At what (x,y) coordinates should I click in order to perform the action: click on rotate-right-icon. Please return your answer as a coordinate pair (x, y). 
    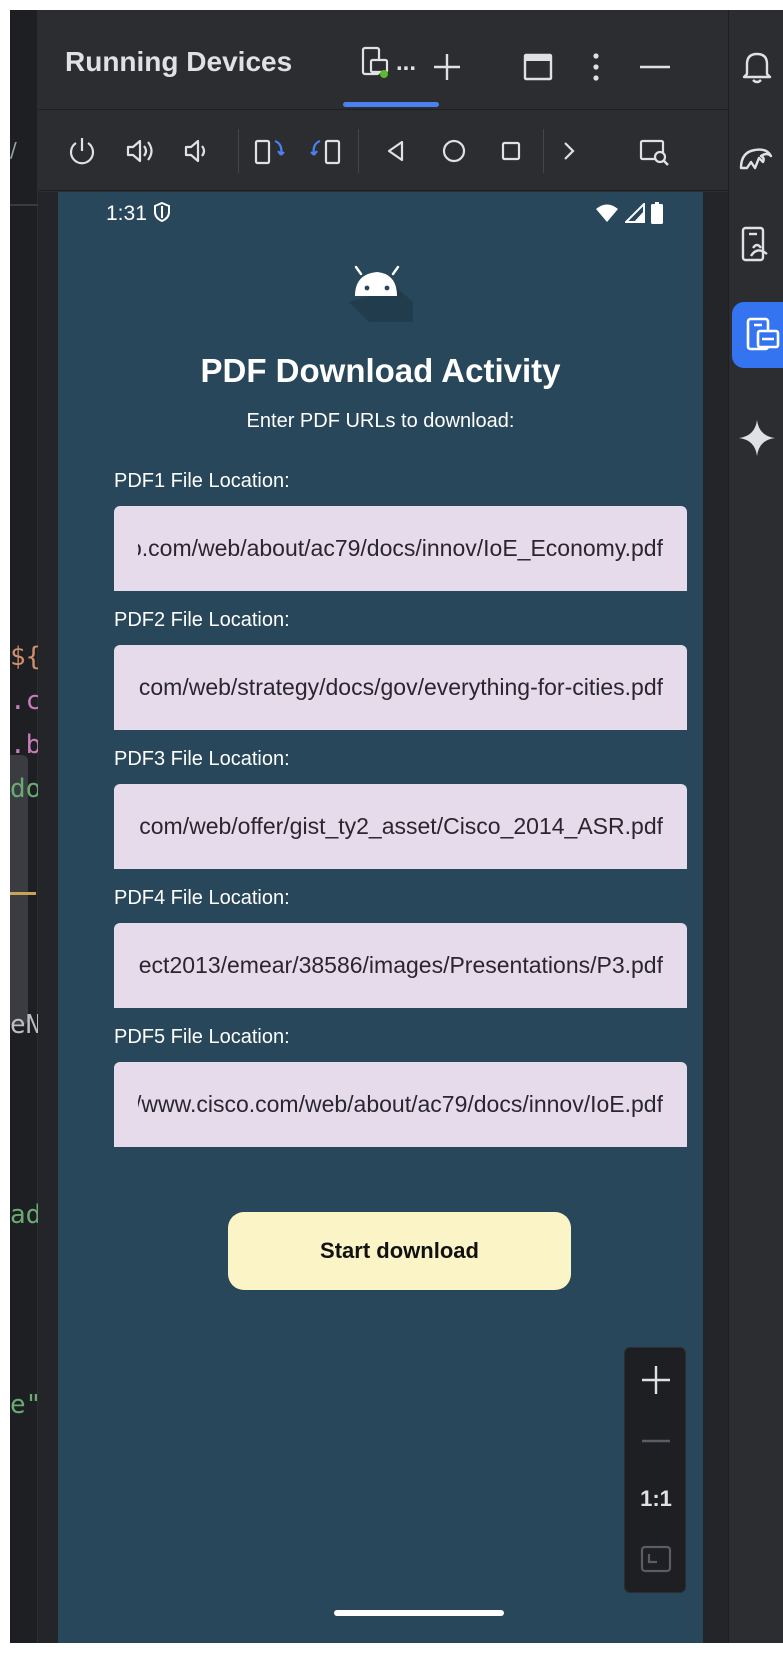
    Looking at the image, I should click on (326, 151).